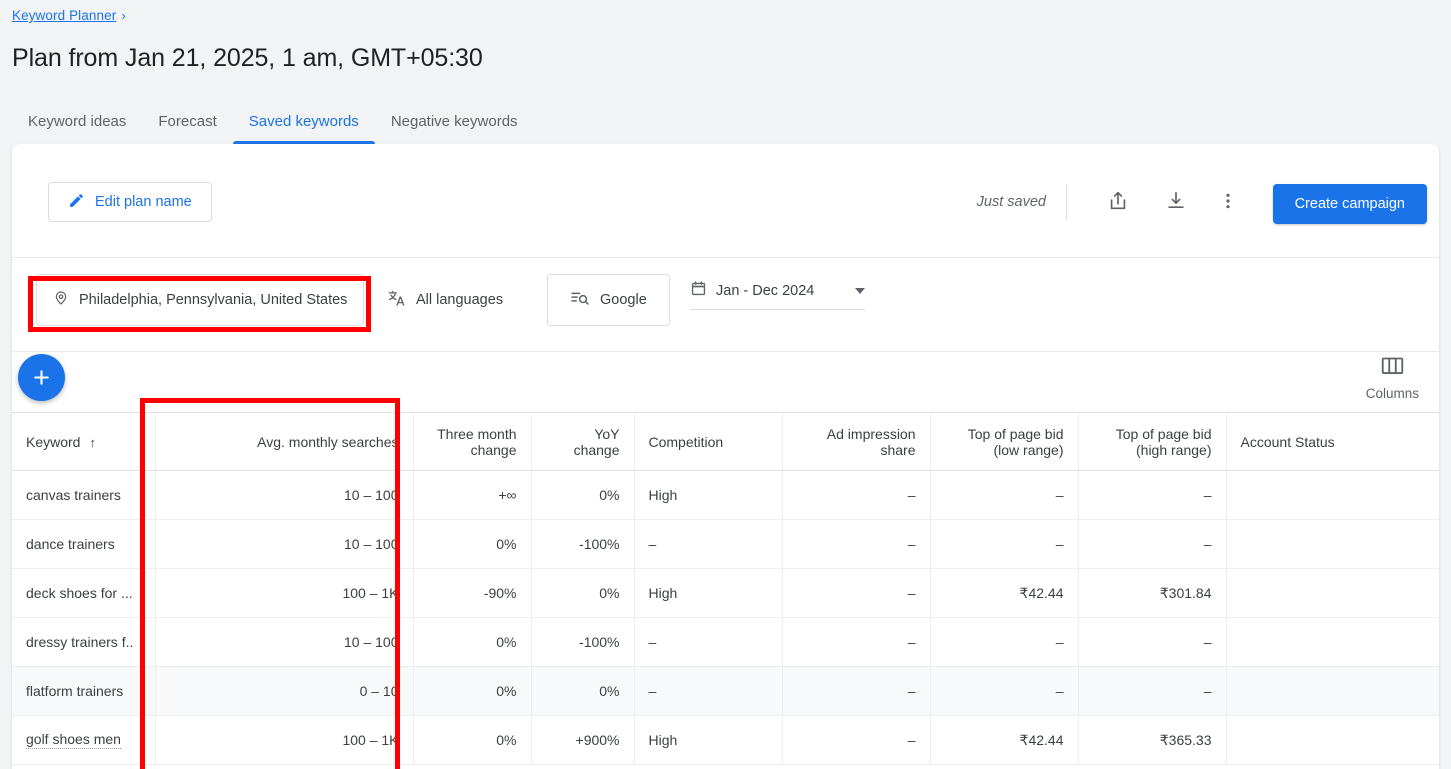 This screenshot has width=1451, height=769. I want to click on add-keywords-fab, so click(41, 377).